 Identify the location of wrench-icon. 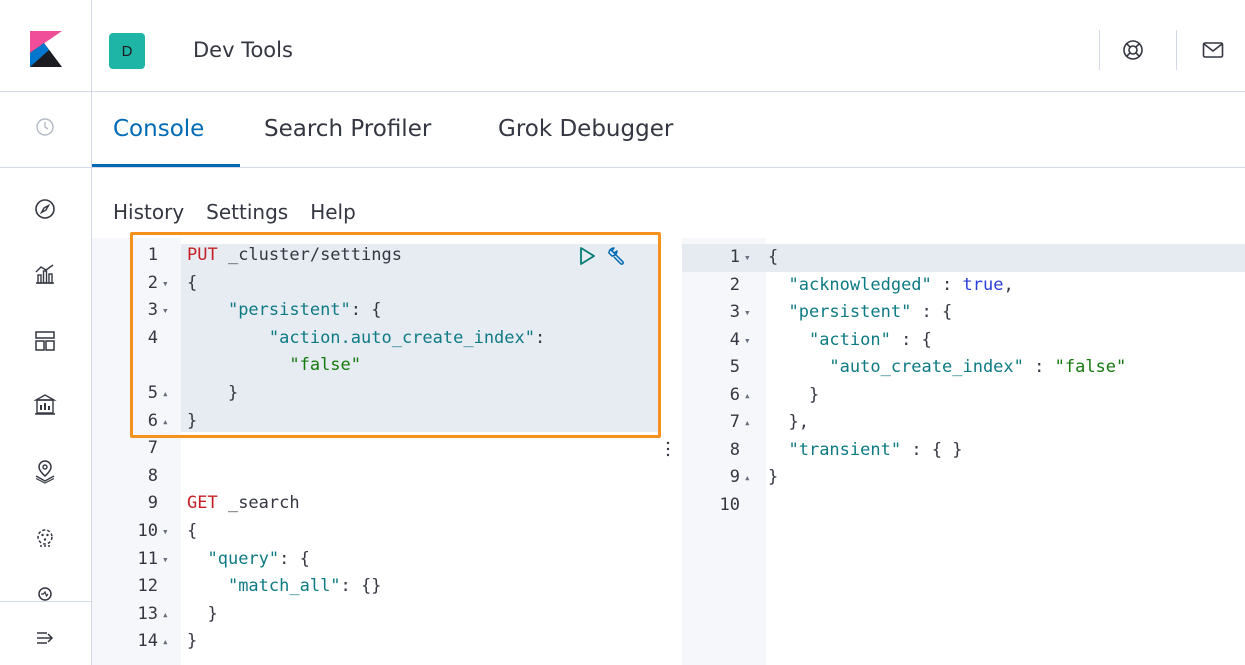
(617, 256).